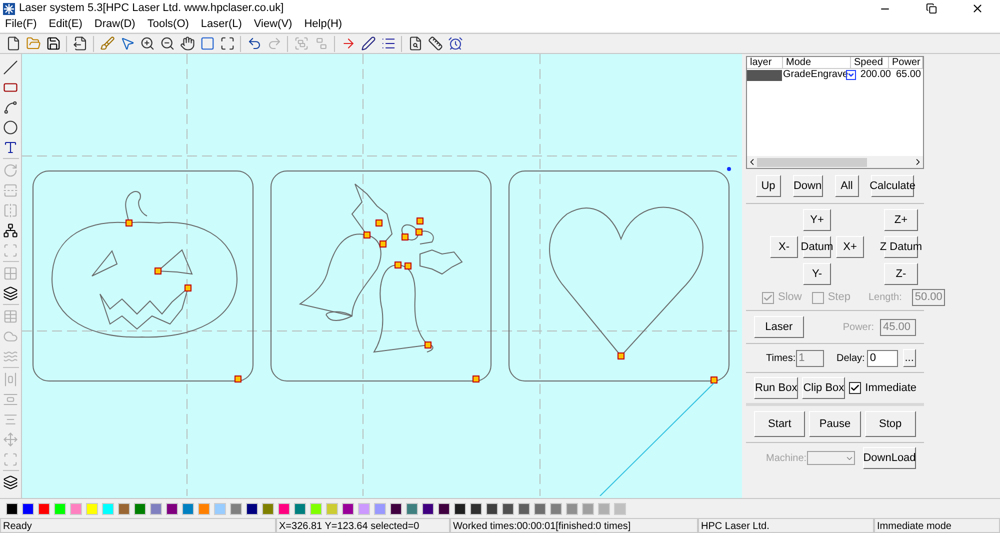 The width and height of the screenshot is (1000, 533). Describe the element at coordinates (768, 186) in the screenshot. I see `layer-button: Up` at that location.